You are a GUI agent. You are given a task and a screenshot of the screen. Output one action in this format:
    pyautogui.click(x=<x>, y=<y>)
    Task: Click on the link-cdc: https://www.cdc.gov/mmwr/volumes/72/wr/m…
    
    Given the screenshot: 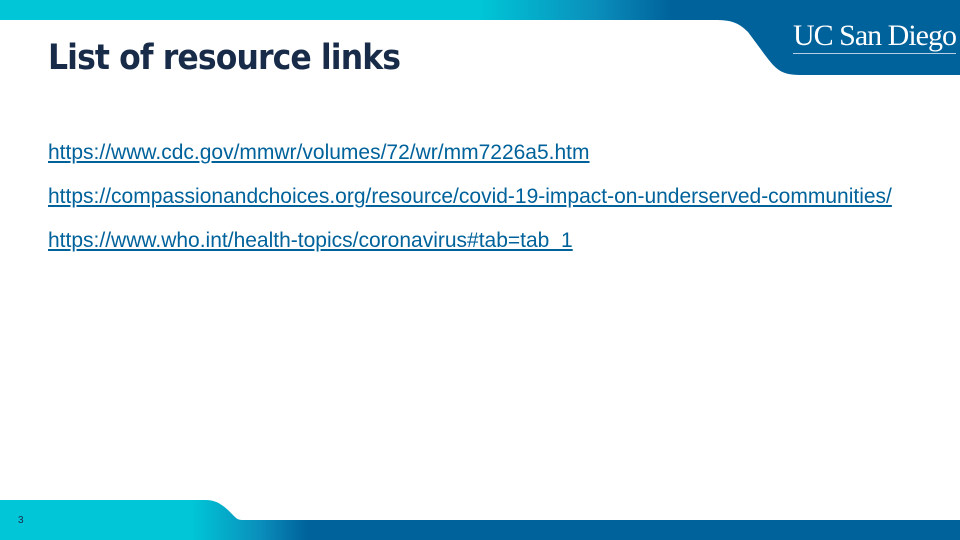 What is the action you would take?
    pyautogui.click(x=478, y=152)
    